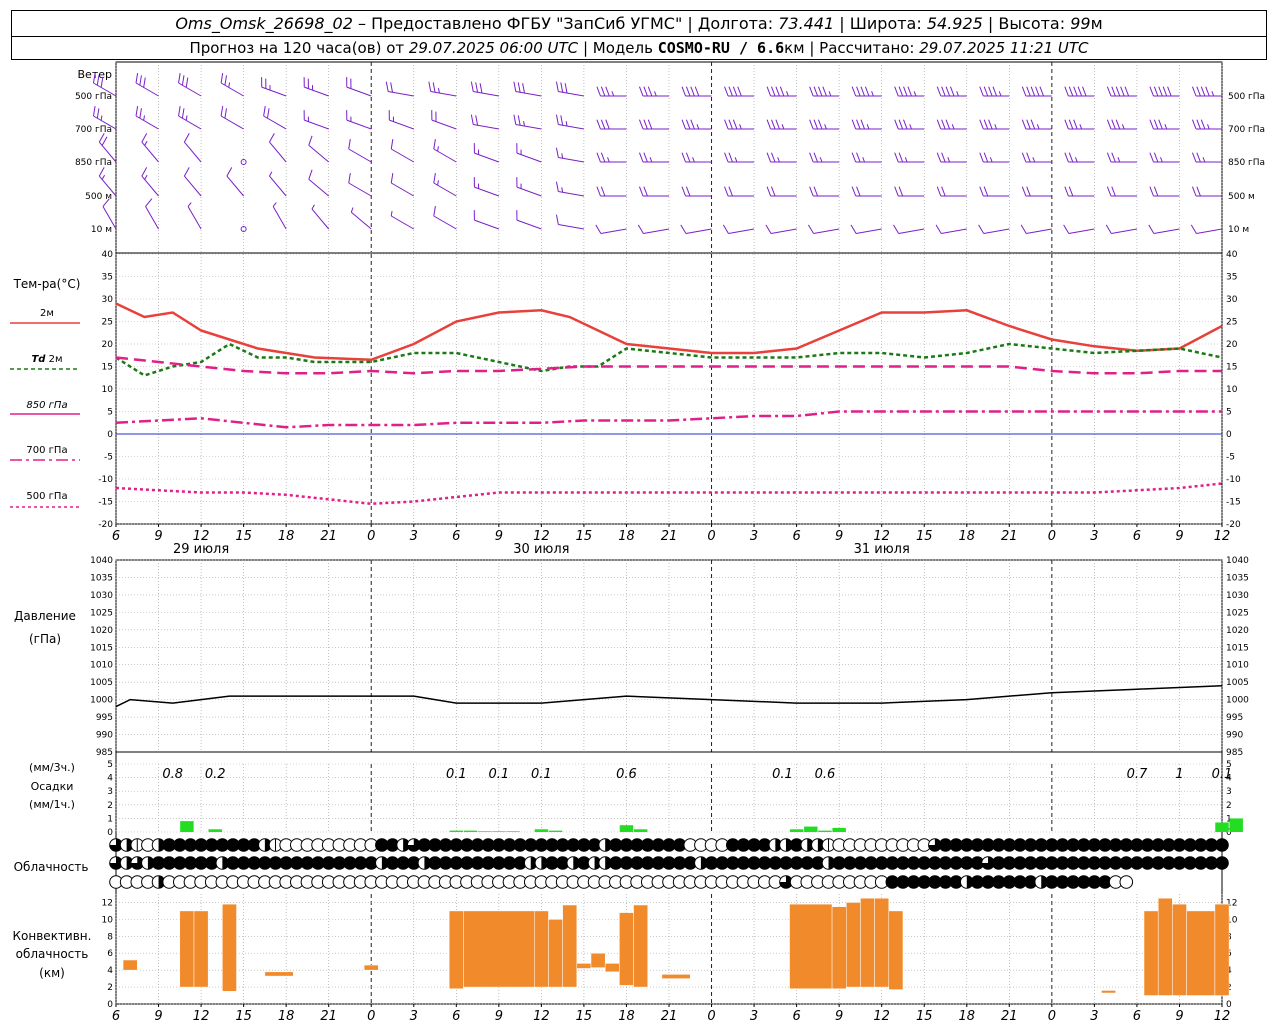 The image size is (1280, 1024). Describe the element at coordinates (52, 767) in the screenshot. I see `legend-precip-3h: (мм/3ч.)` at that location.